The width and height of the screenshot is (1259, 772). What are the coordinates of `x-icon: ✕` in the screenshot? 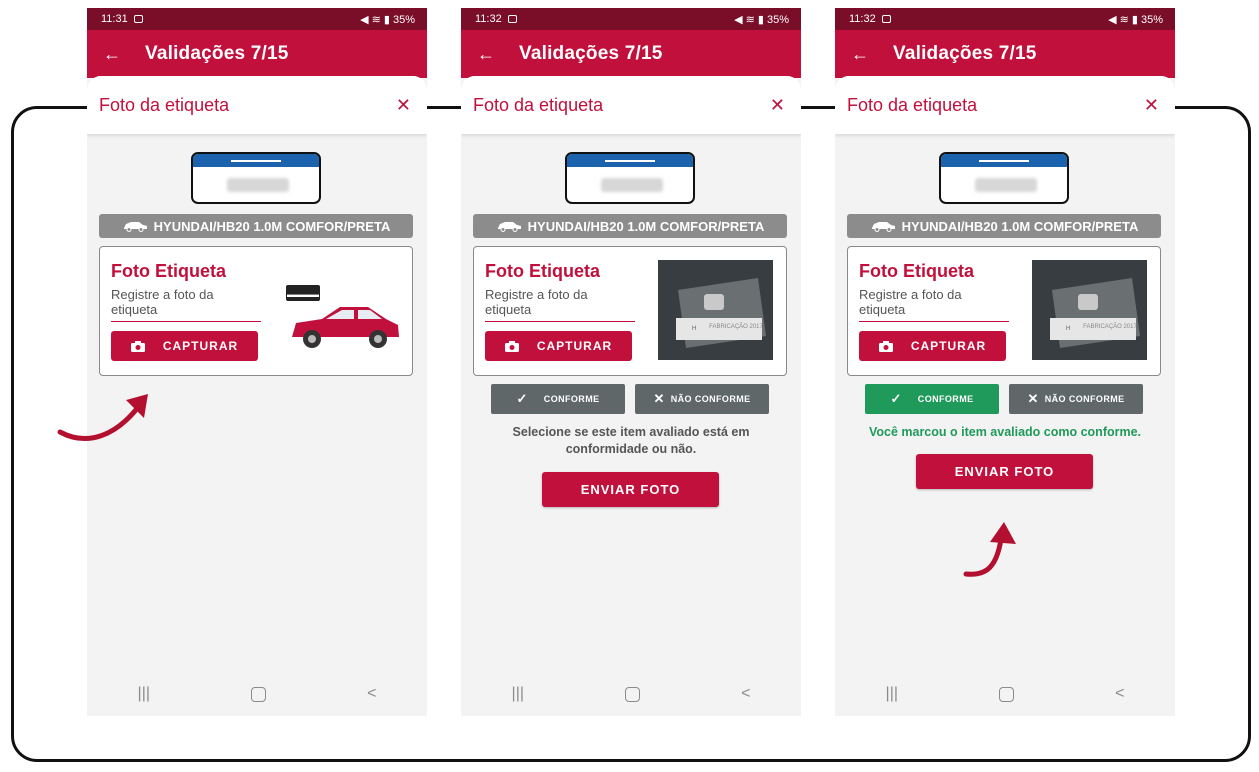 It's located at (1033, 398).